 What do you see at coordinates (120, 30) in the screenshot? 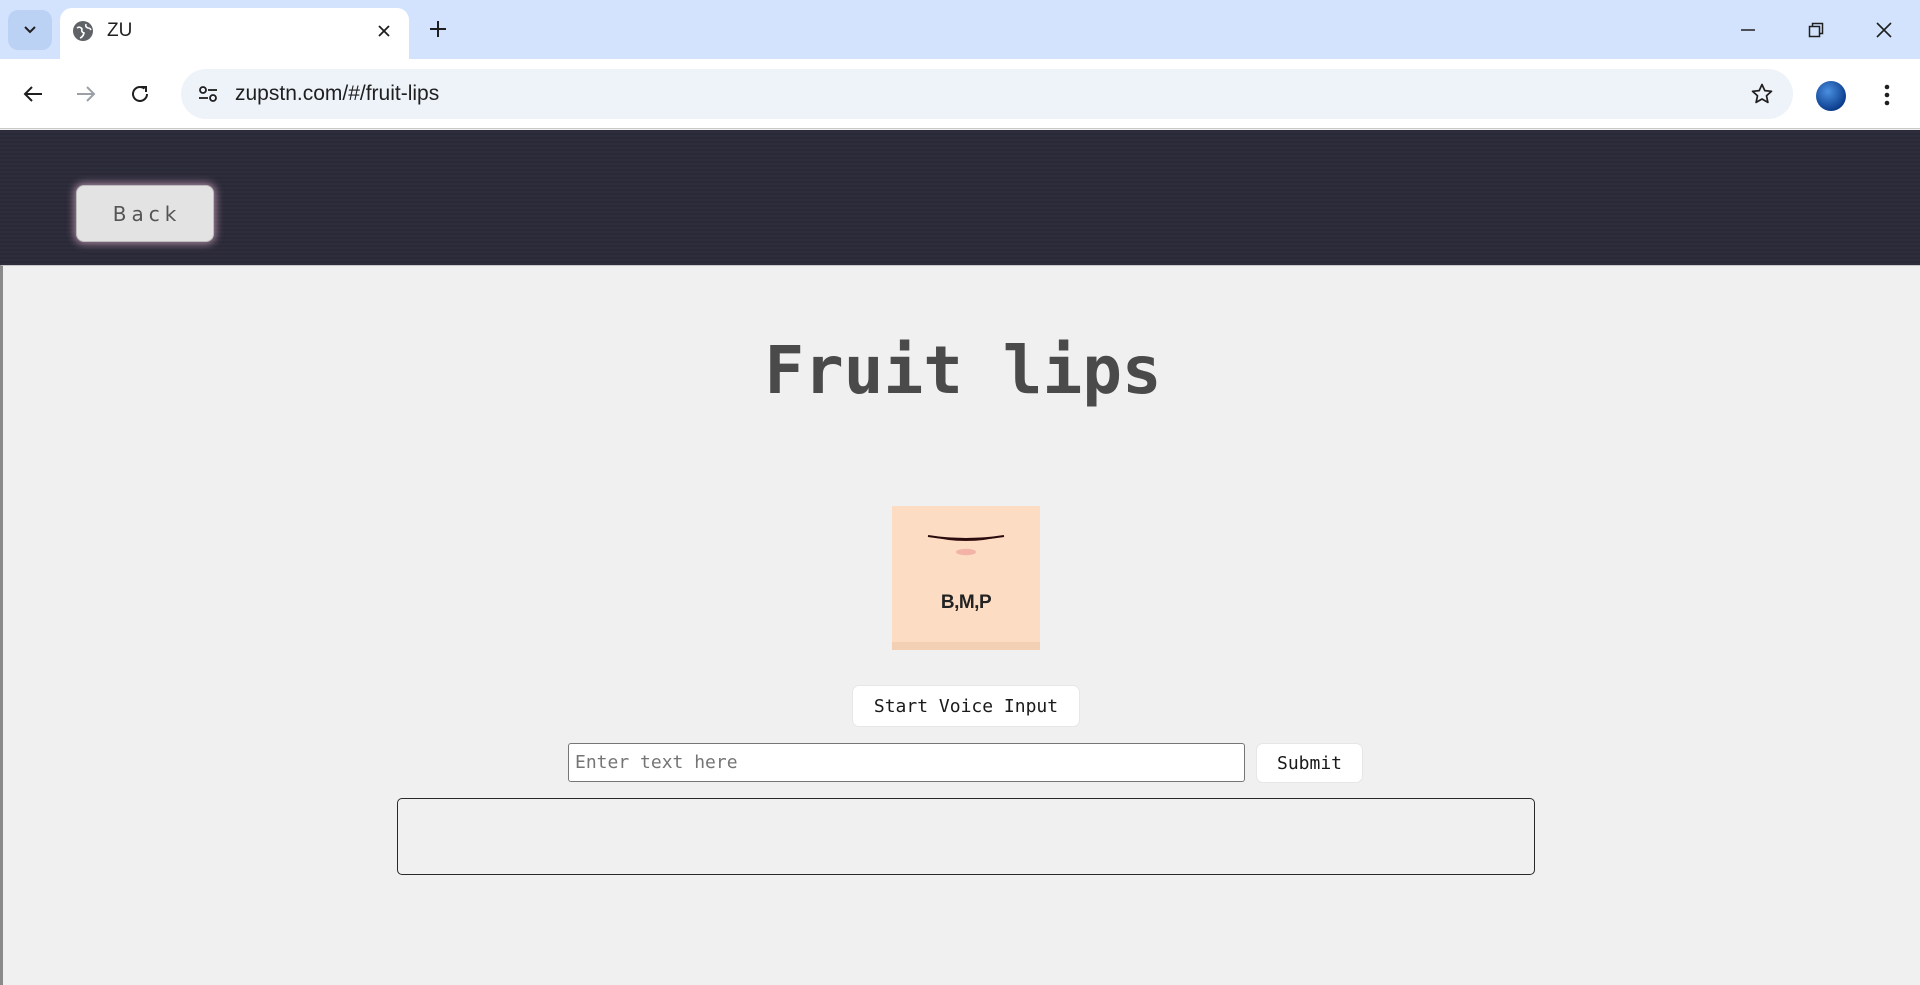
I see `tab-title: ZU` at bounding box center [120, 30].